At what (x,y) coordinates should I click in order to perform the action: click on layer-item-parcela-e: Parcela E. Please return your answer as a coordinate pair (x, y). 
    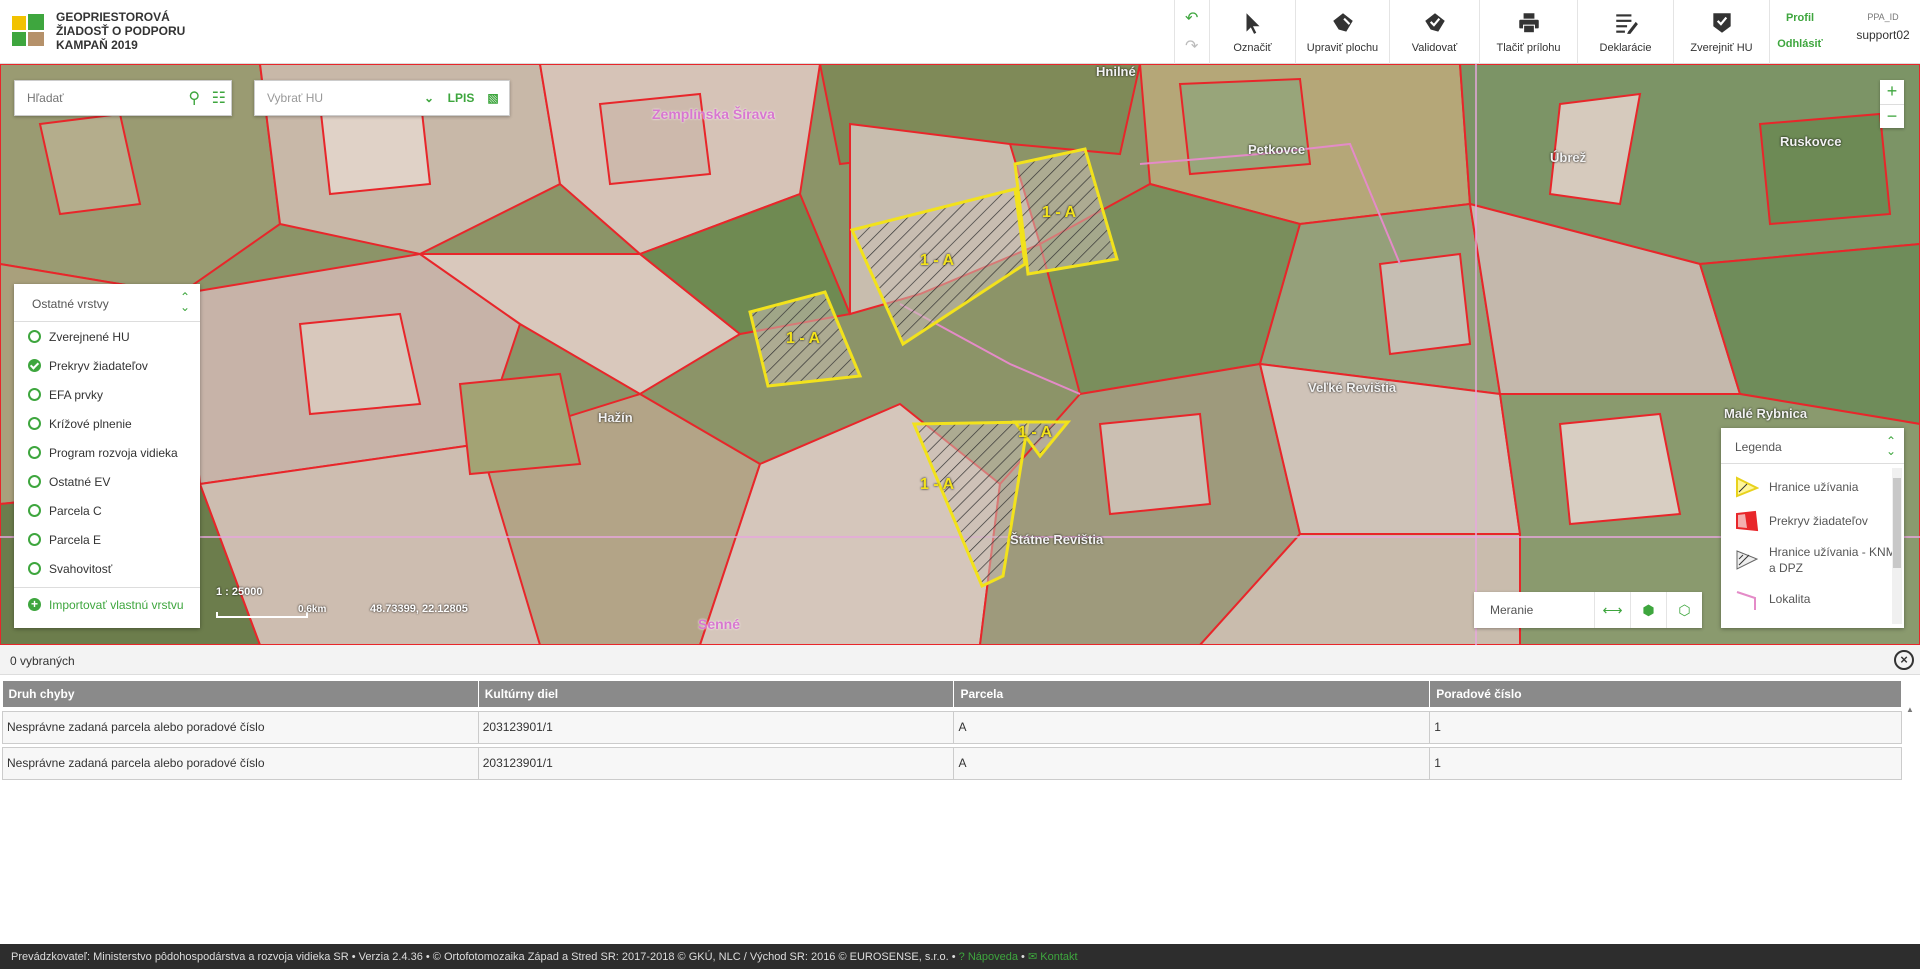
    Looking at the image, I should click on (107, 539).